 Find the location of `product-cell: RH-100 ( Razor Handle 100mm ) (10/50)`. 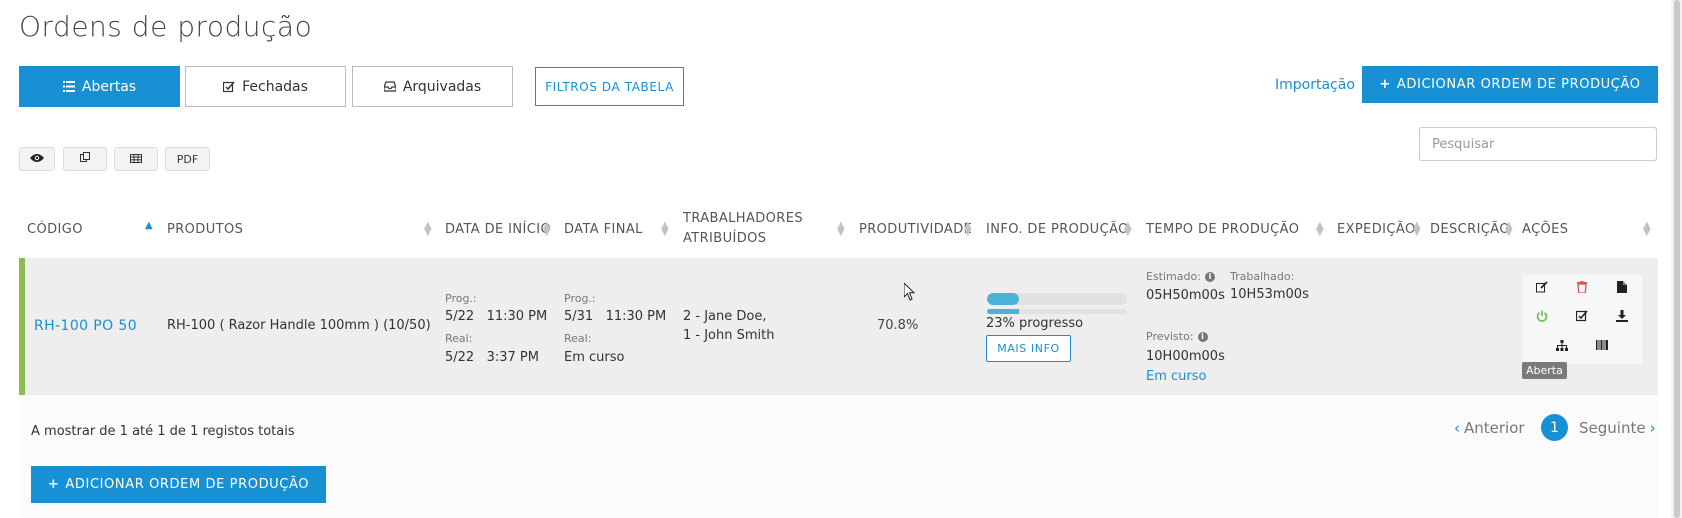

product-cell: RH-100 ( Razor Handle 100mm ) (10/50) is located at coordinates (299, 325).